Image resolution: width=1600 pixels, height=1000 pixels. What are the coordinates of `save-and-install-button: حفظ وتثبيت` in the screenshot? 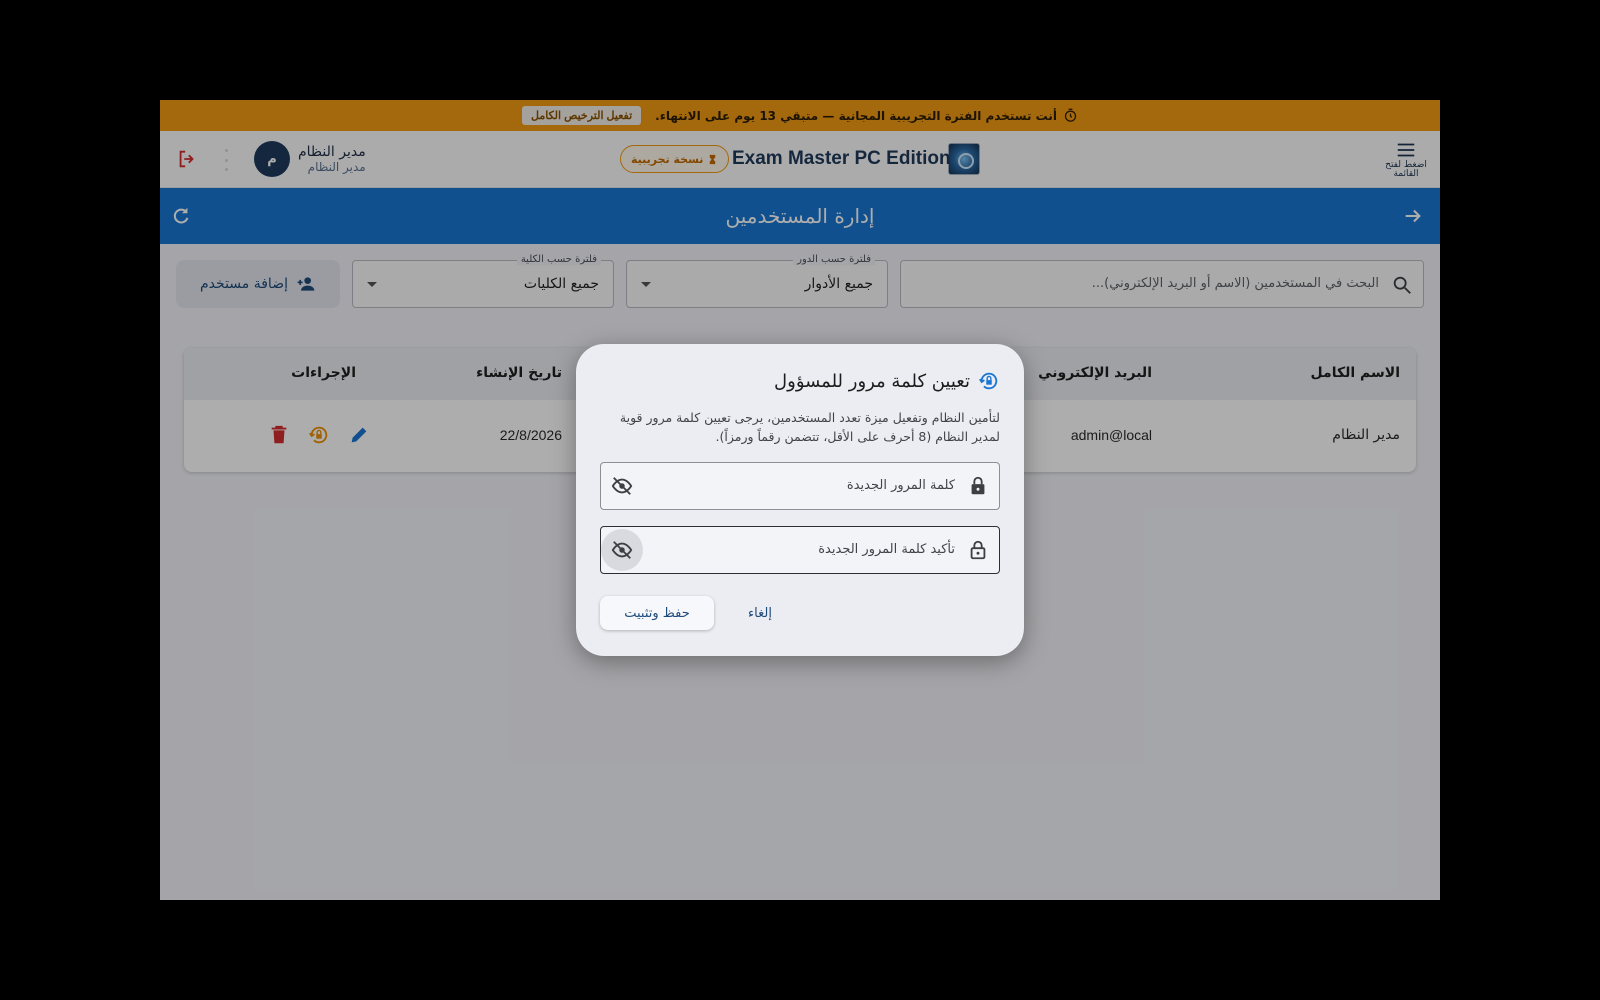 It's located at (657, 613).